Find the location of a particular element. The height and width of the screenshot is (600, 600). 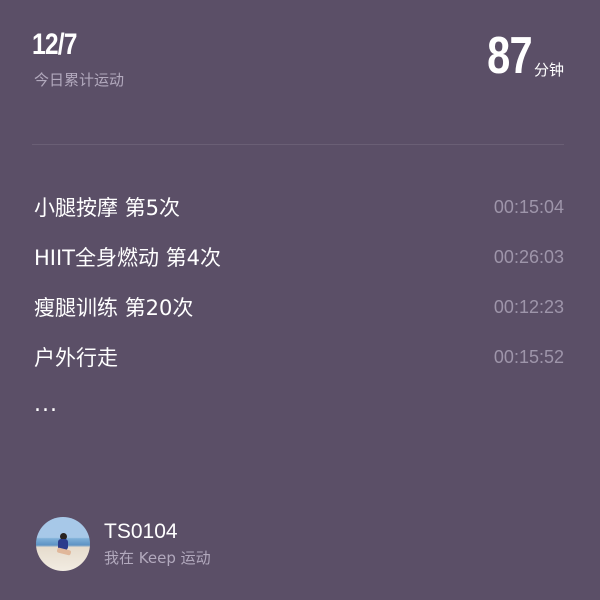

activity-name: HIIT全身燃动 第4次 is located at coordinates (128, 258).